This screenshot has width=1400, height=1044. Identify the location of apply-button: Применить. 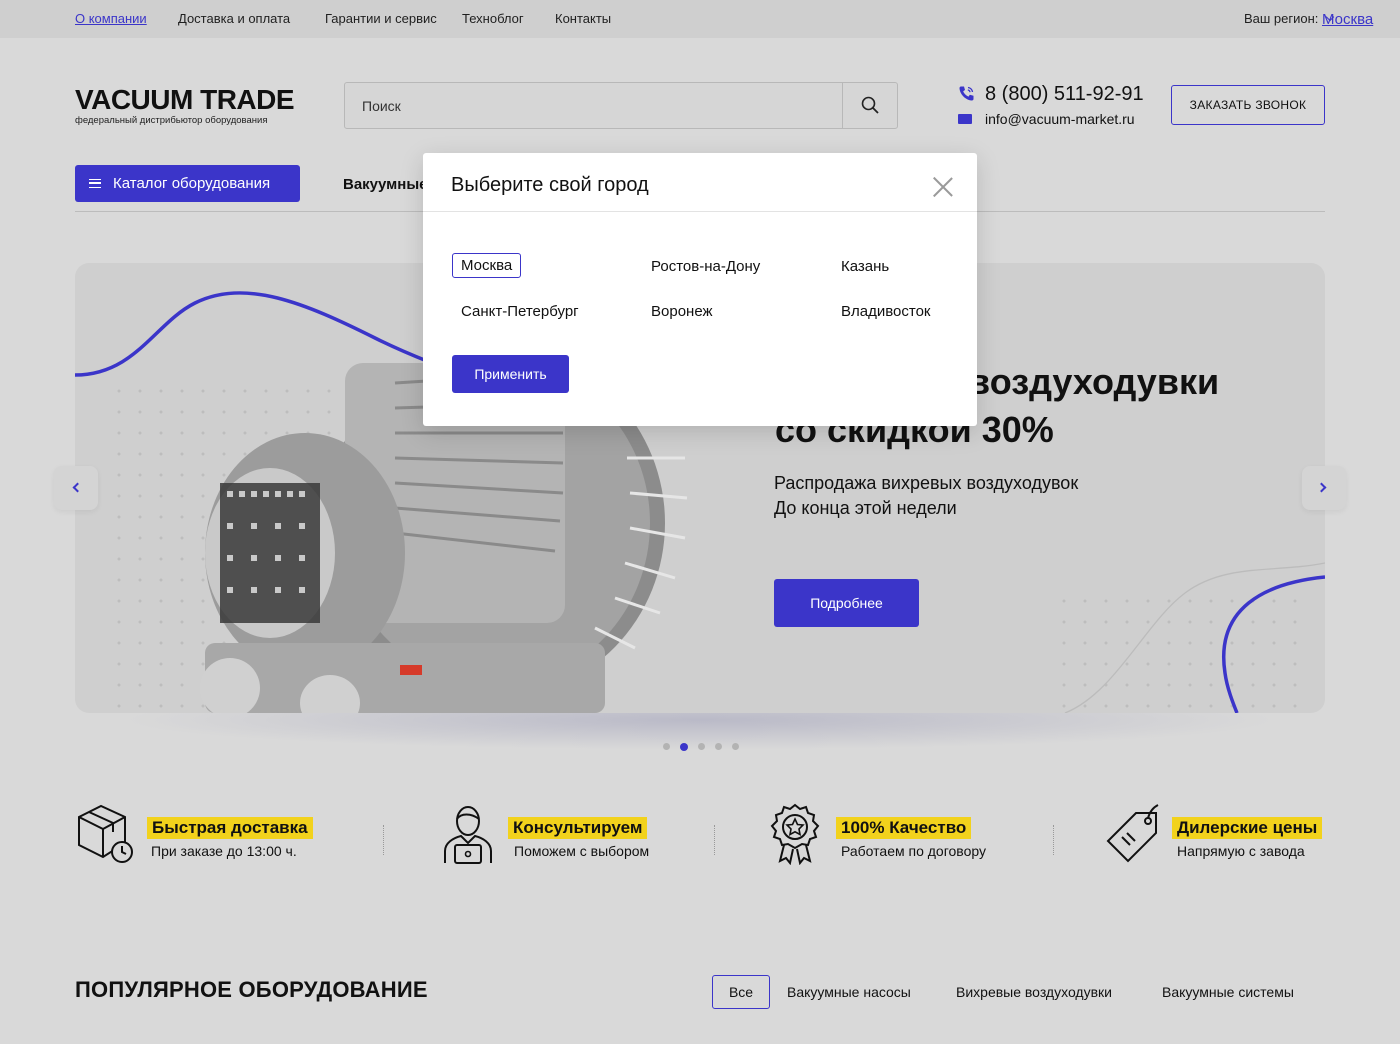
(510, 374).